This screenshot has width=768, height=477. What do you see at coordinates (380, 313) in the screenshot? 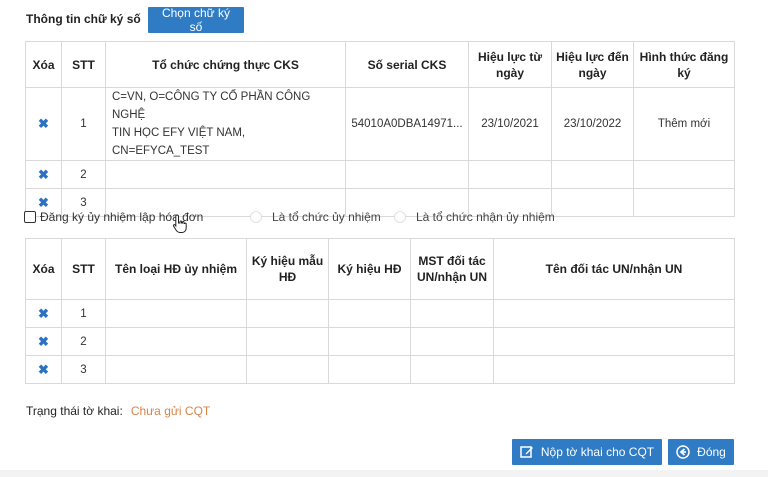
I see `table-row: ✖ 1` at bounding box center [380, 313].